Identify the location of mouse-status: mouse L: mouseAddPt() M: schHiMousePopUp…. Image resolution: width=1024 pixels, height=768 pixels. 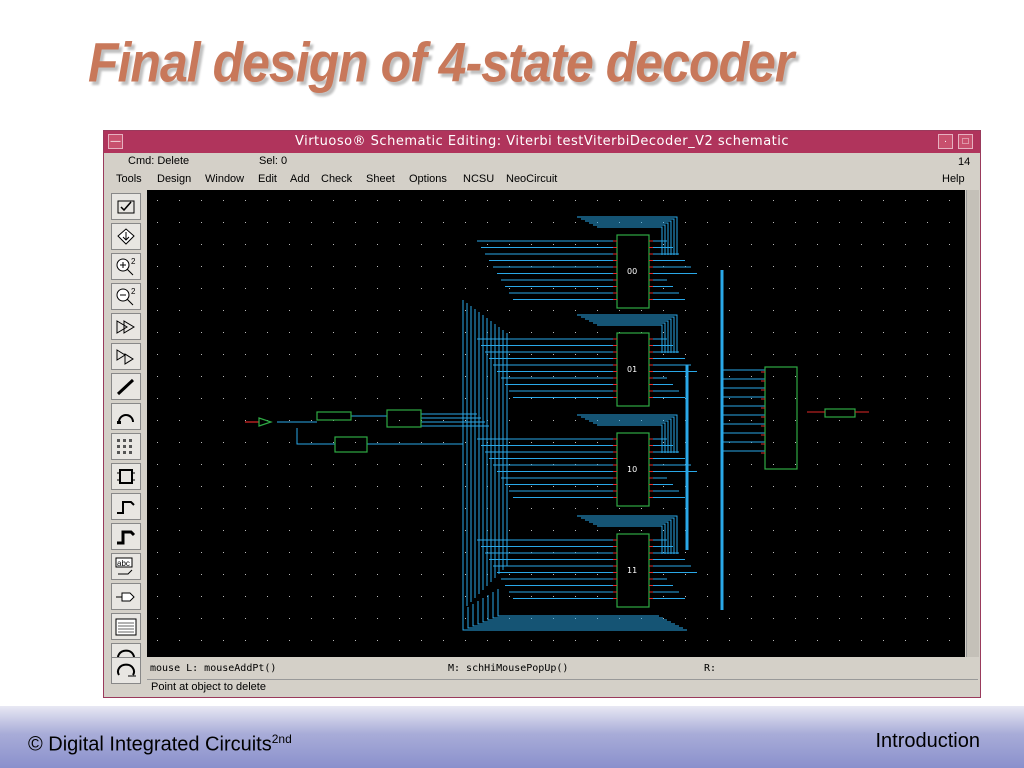
(562, 669).